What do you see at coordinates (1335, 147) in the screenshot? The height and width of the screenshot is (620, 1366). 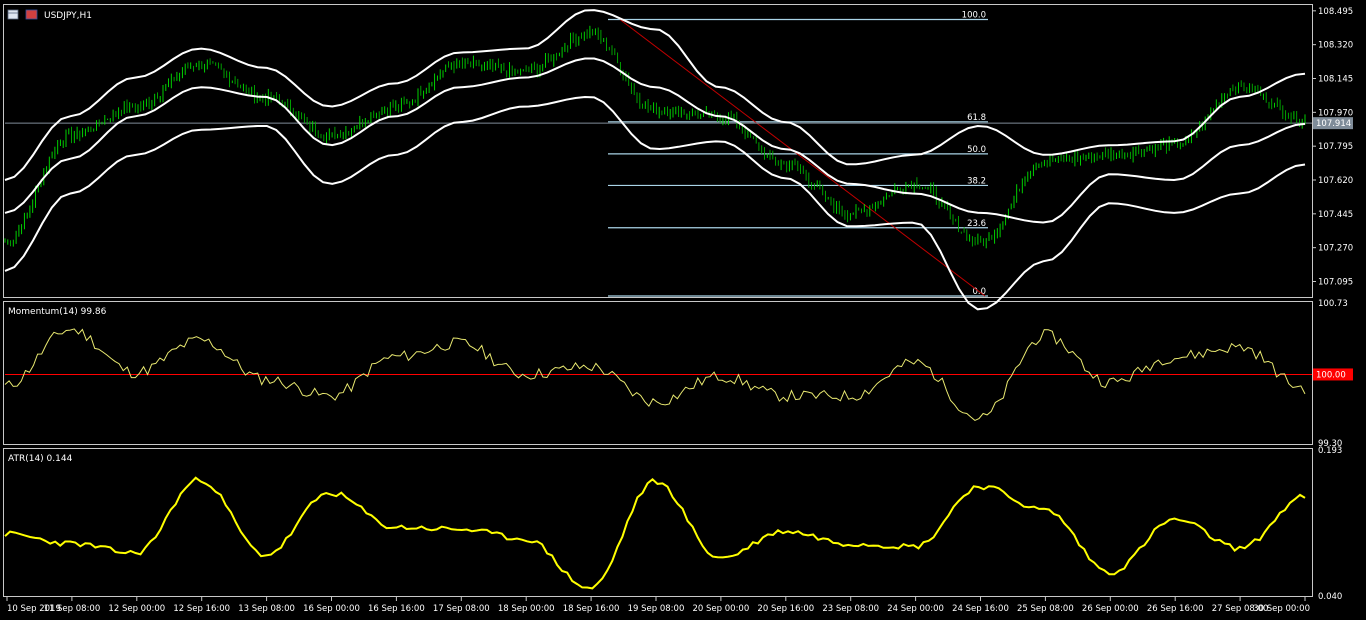 I see `price-tick-label: 107.795` at bounding box center [1335, 147].